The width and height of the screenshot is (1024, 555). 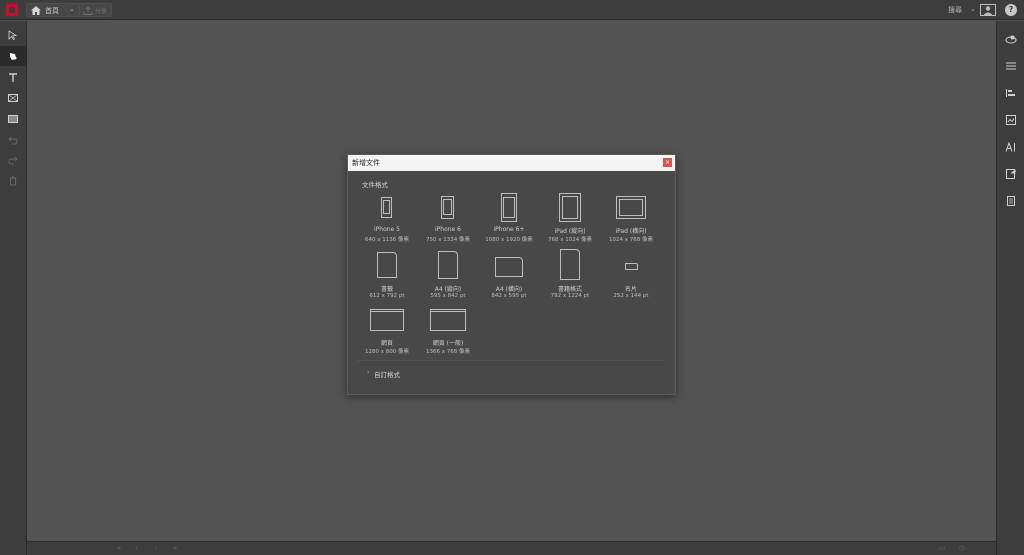 I want to click on home-dropdown: 首頁 ⌄ 分享, so click(x=69, y=10).